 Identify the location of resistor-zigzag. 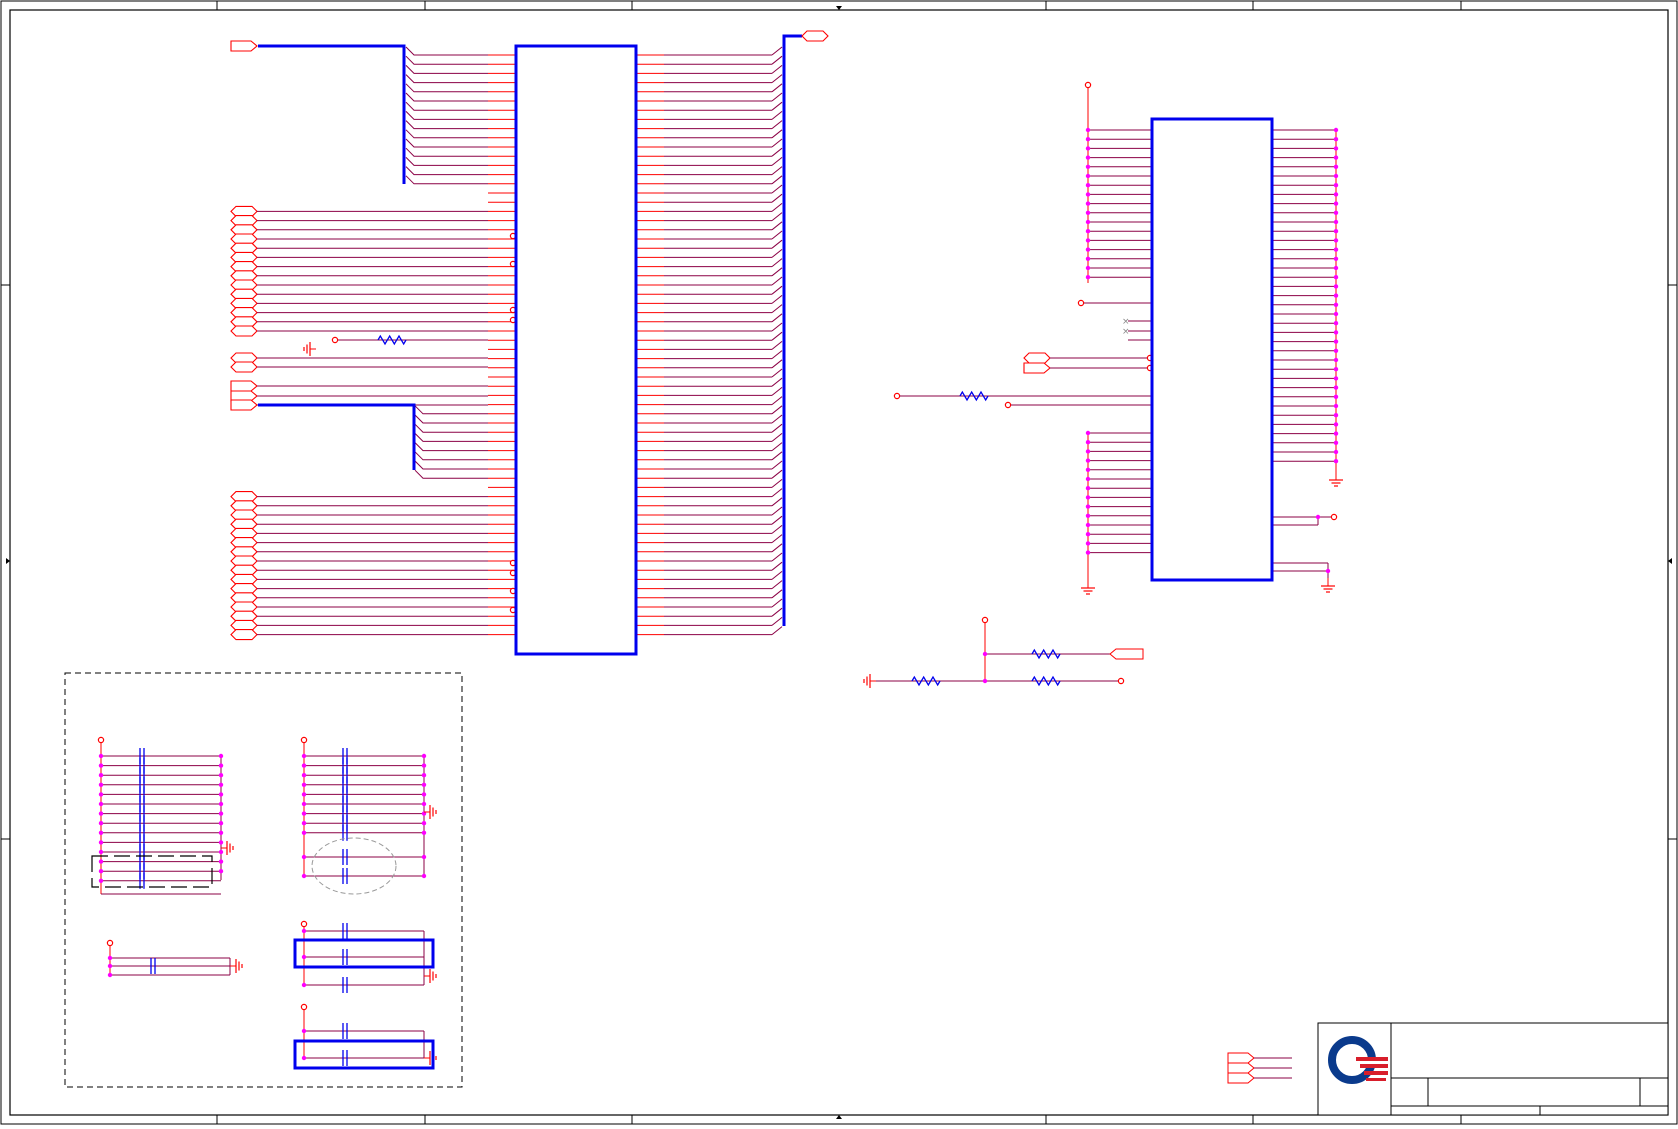
(1046, 654).